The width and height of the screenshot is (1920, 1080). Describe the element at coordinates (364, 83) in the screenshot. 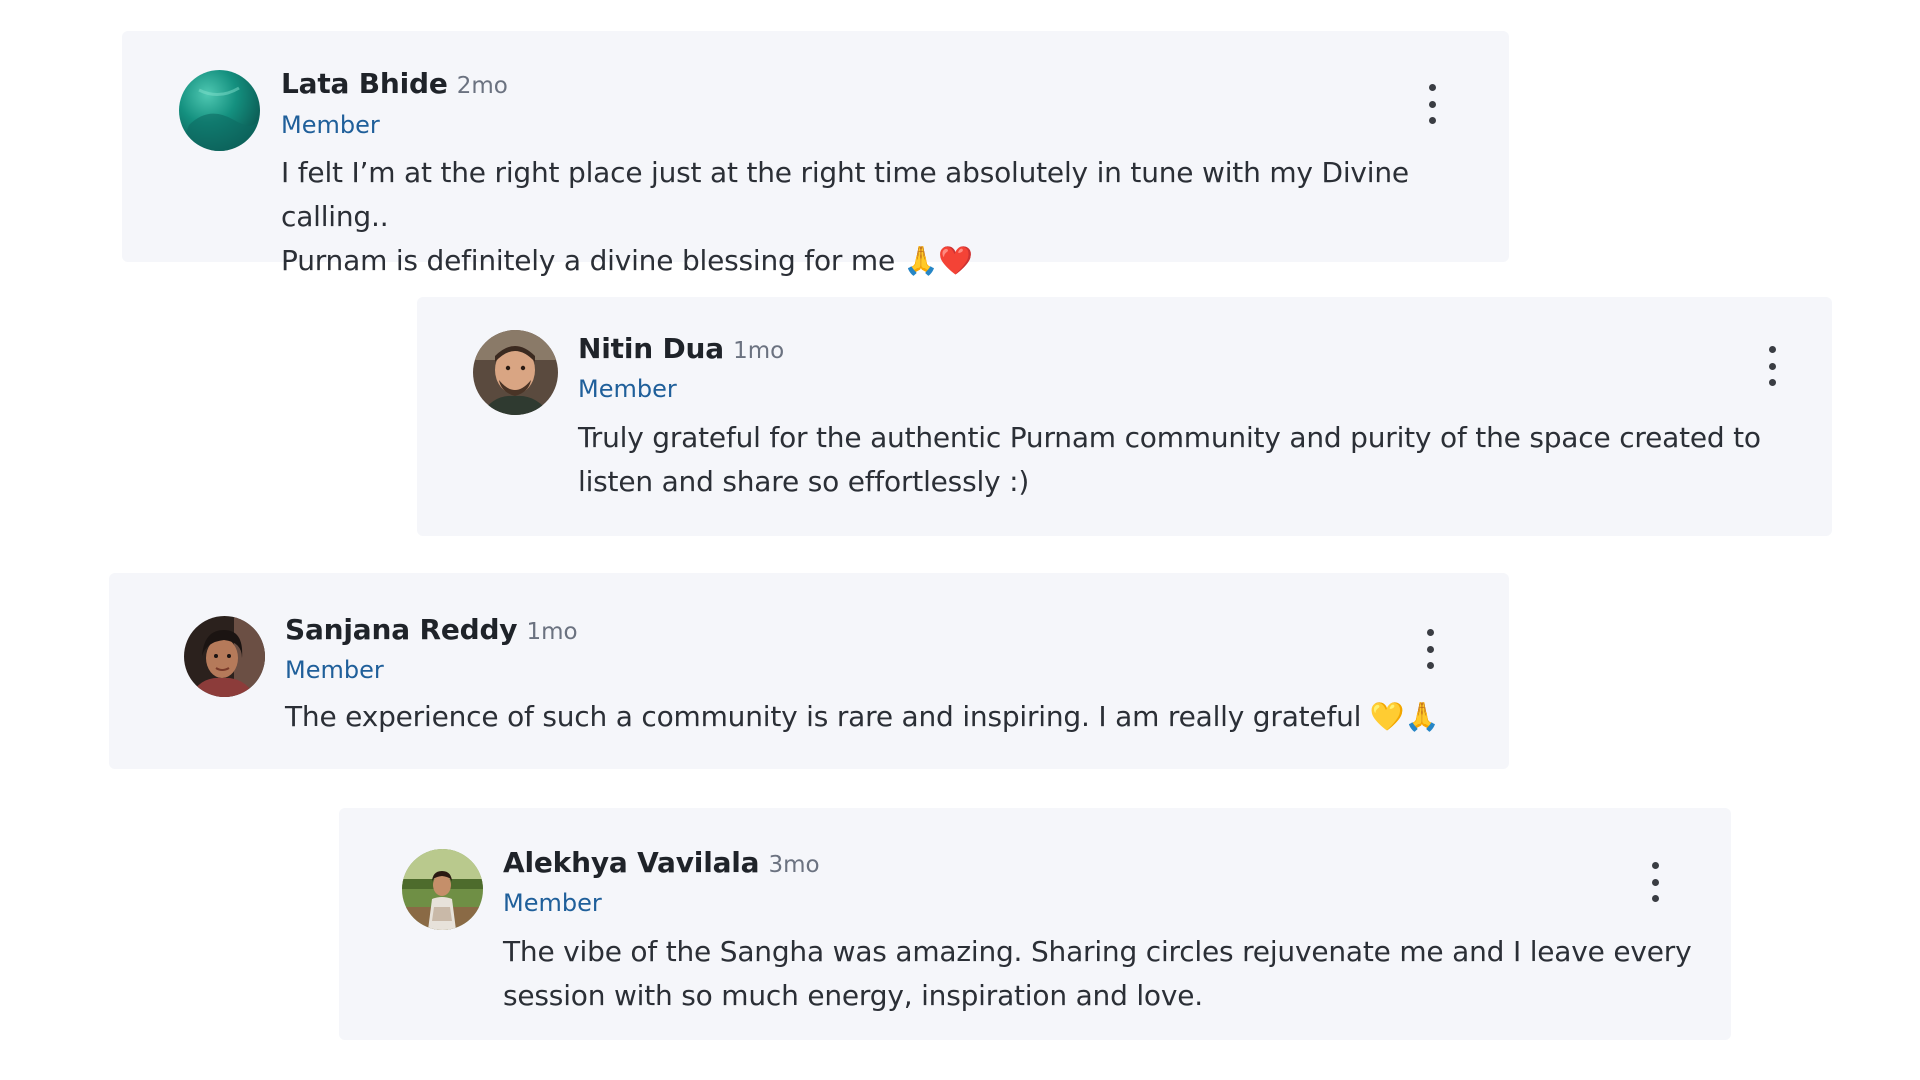

I see `author-name: Lata Bhide` at that location.